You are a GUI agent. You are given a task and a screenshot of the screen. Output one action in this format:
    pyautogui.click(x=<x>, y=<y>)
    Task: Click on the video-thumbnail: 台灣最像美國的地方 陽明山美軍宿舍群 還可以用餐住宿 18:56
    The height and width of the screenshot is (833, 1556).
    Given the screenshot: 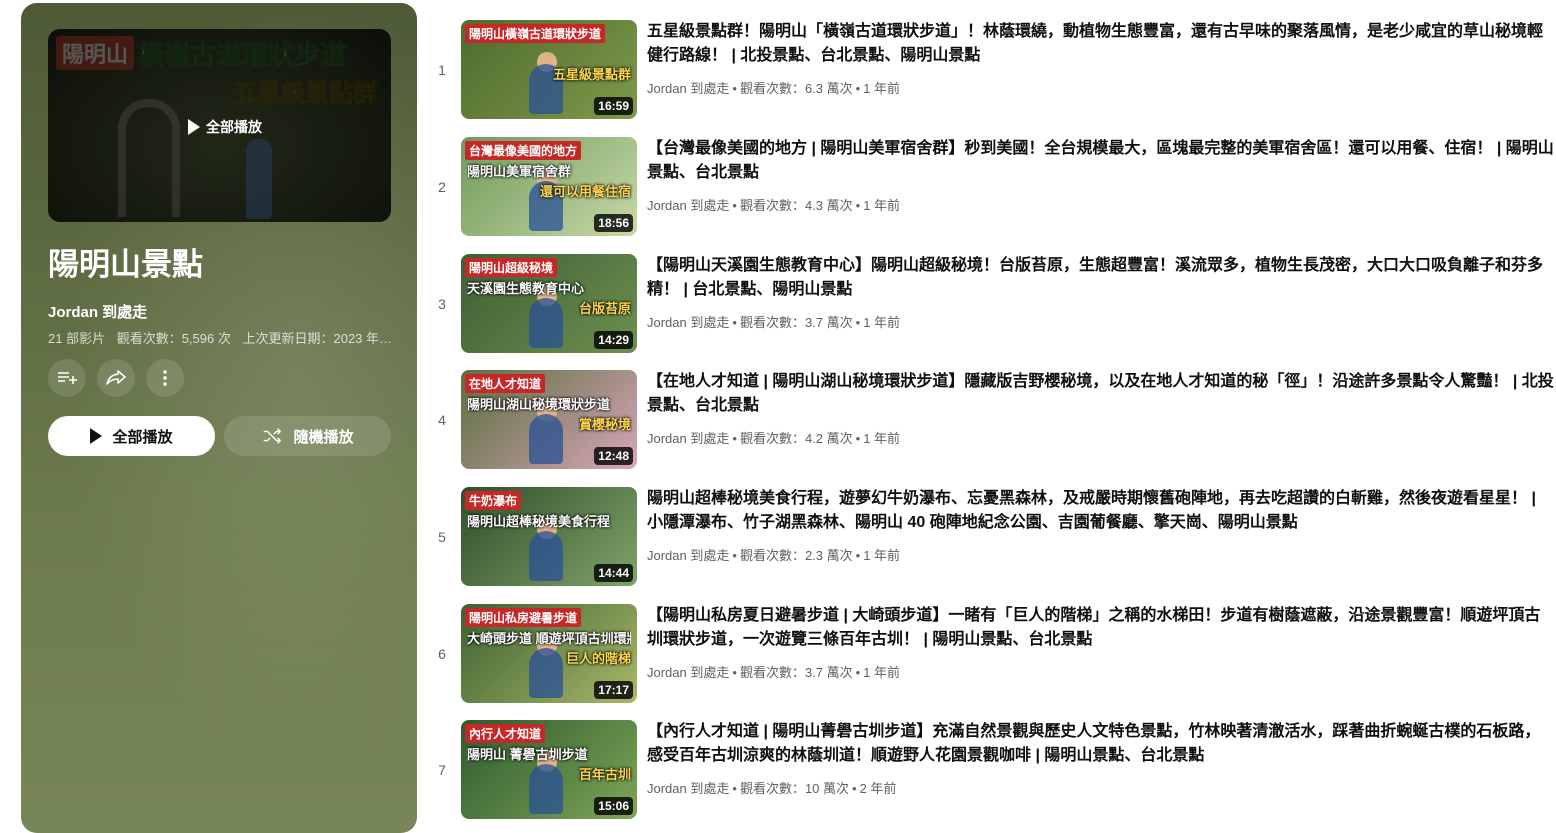 What is the action you would take?
    pyautogui.click(x=549, y=186)
    